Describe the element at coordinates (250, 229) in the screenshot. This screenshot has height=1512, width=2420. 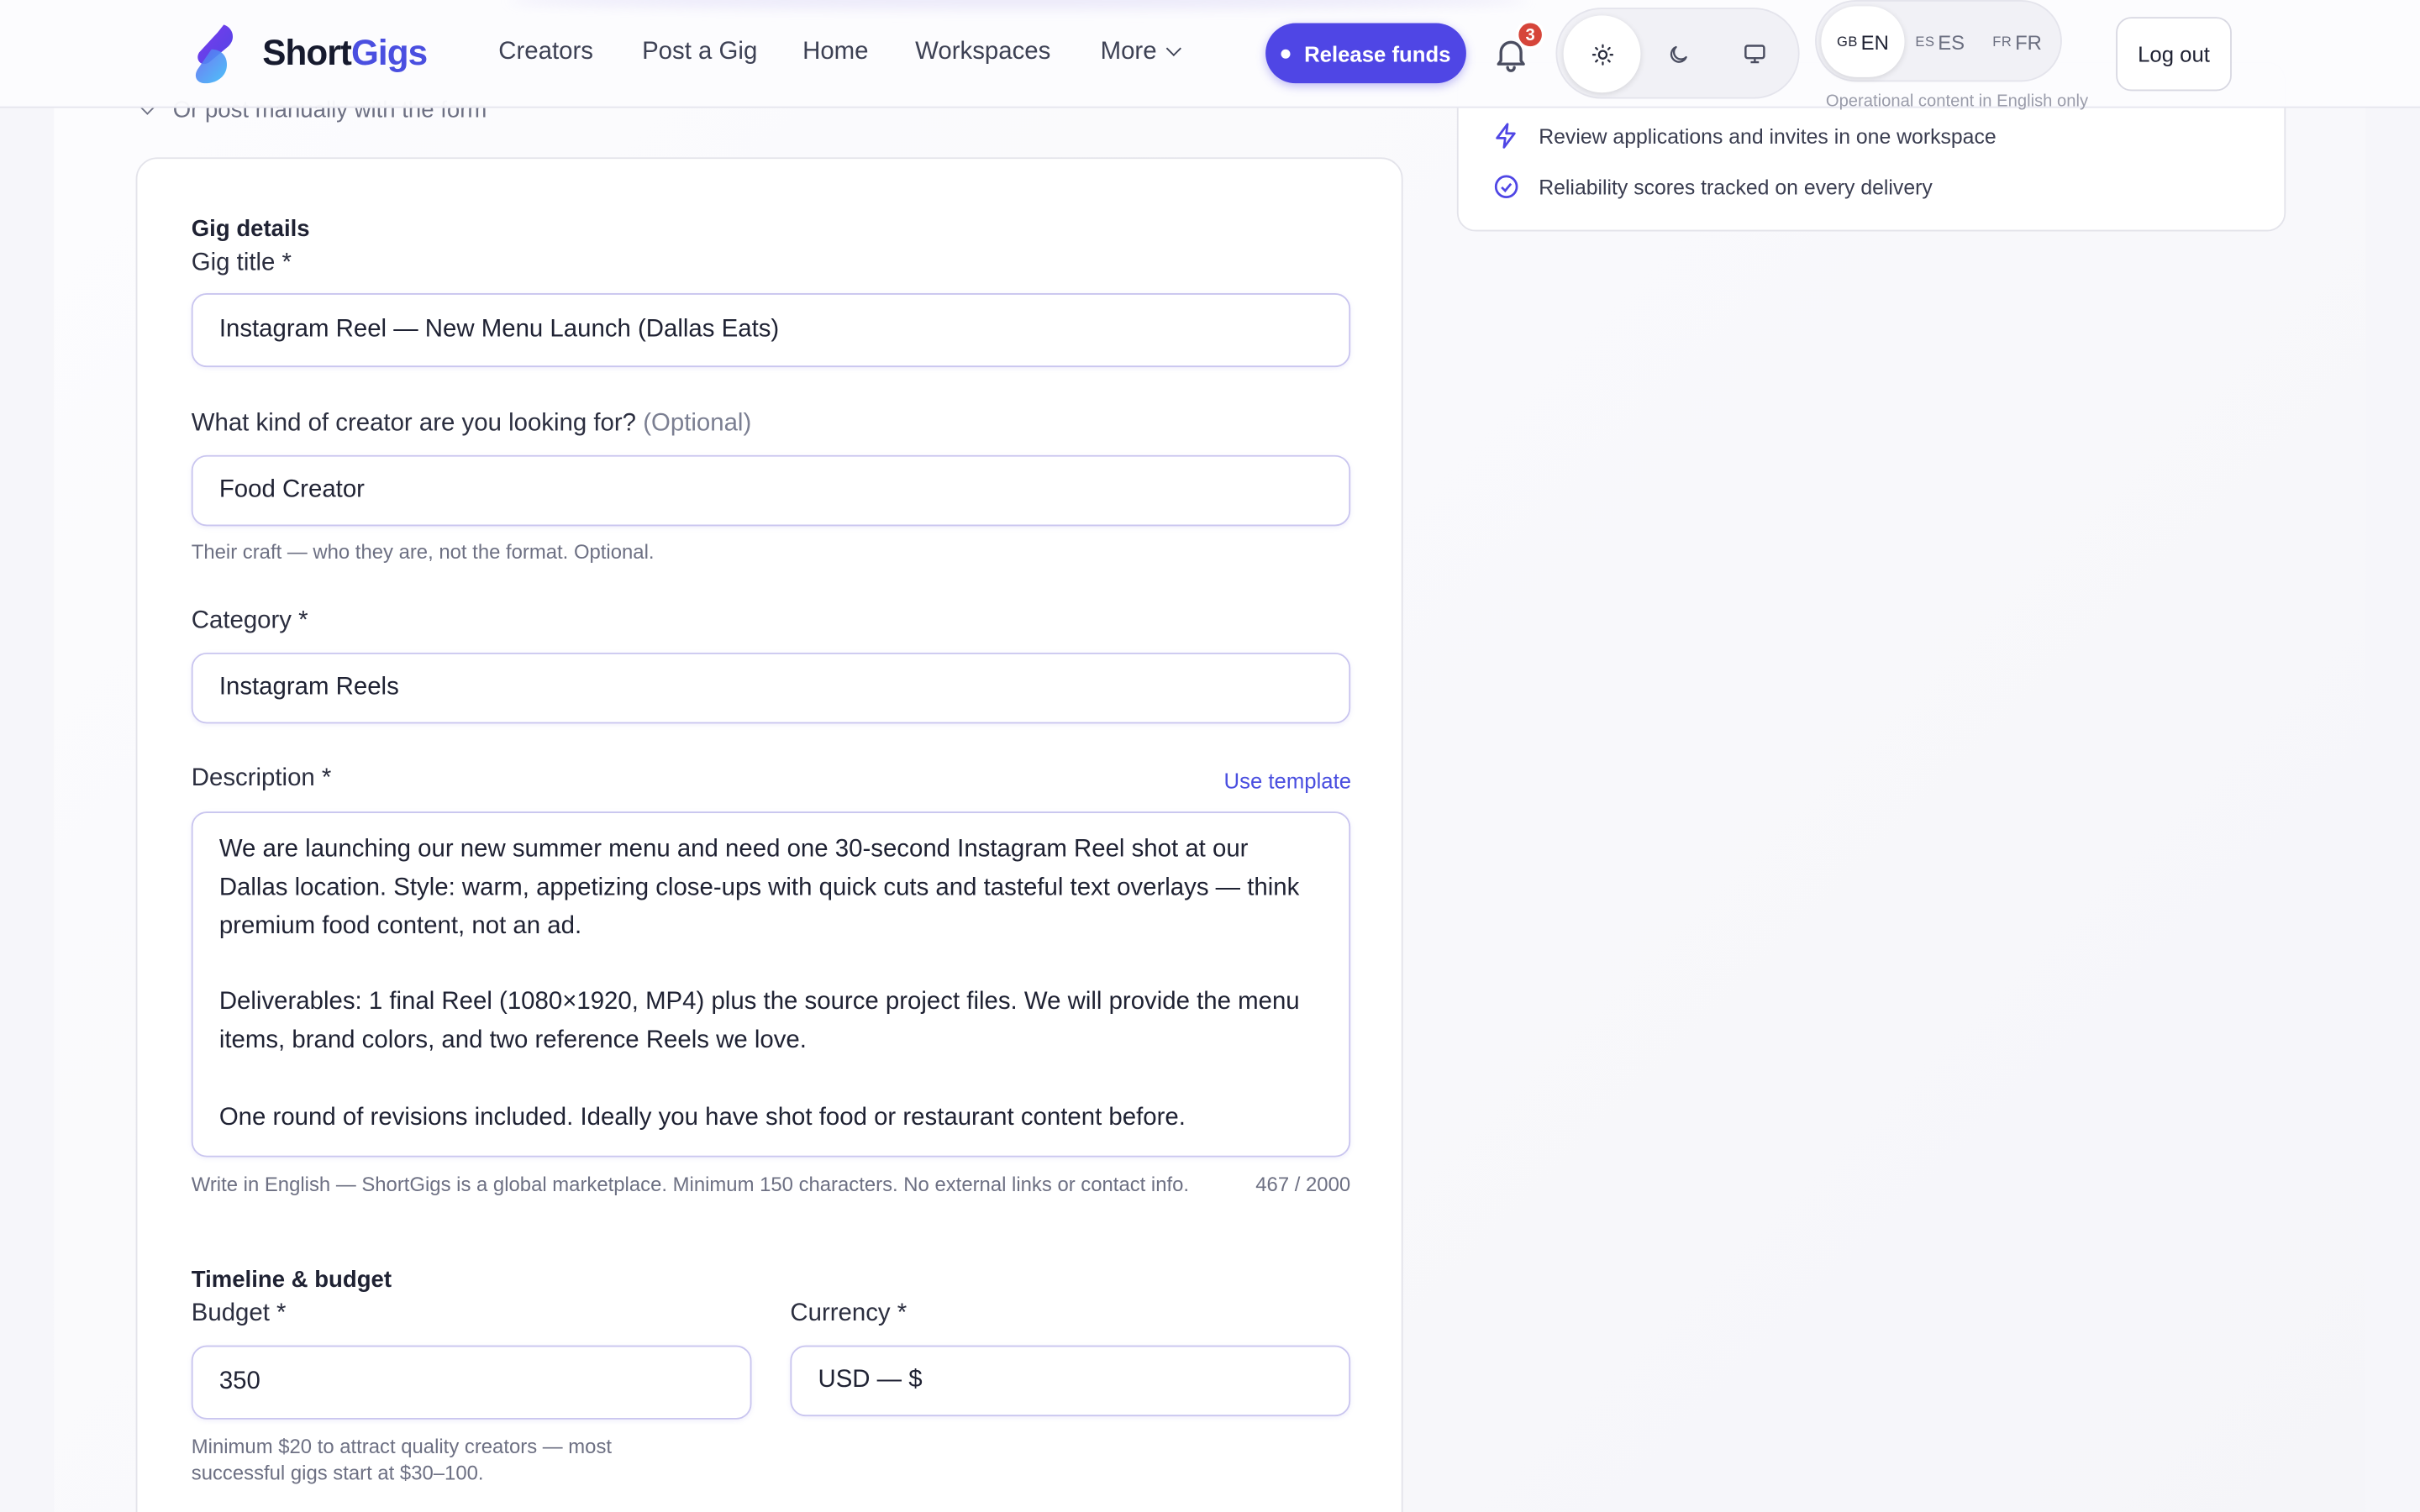
I see `gig-details-heading: Gig details` at that location.